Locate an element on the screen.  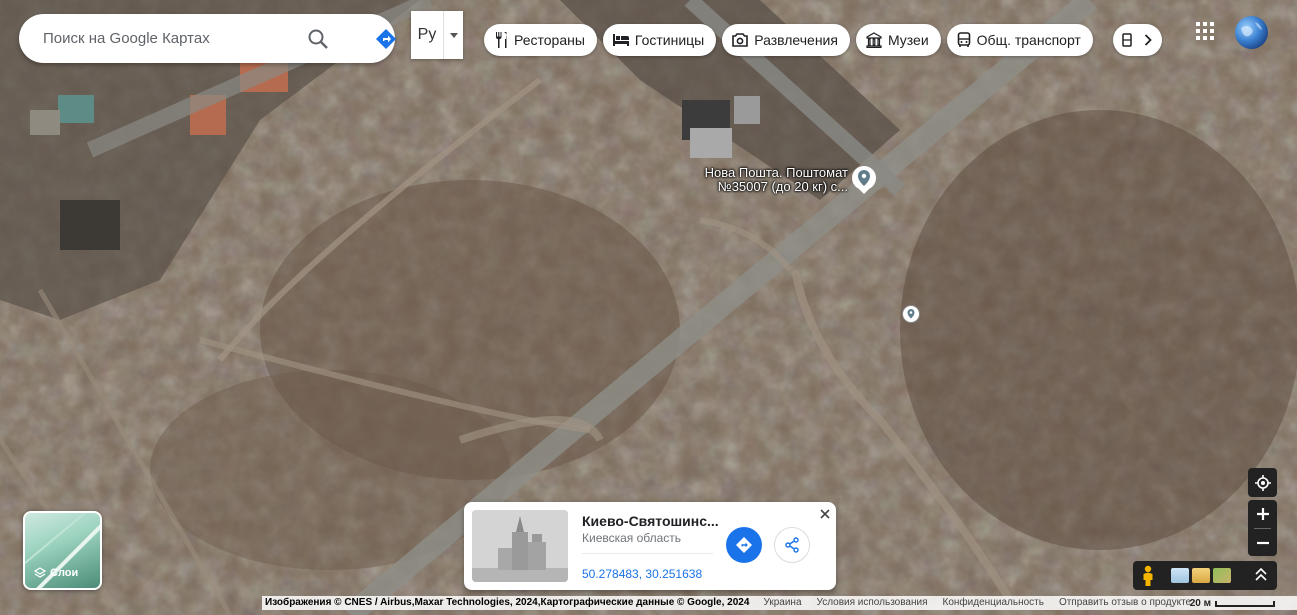
layers-label-row: Слои is located at coordinates (56, 573).